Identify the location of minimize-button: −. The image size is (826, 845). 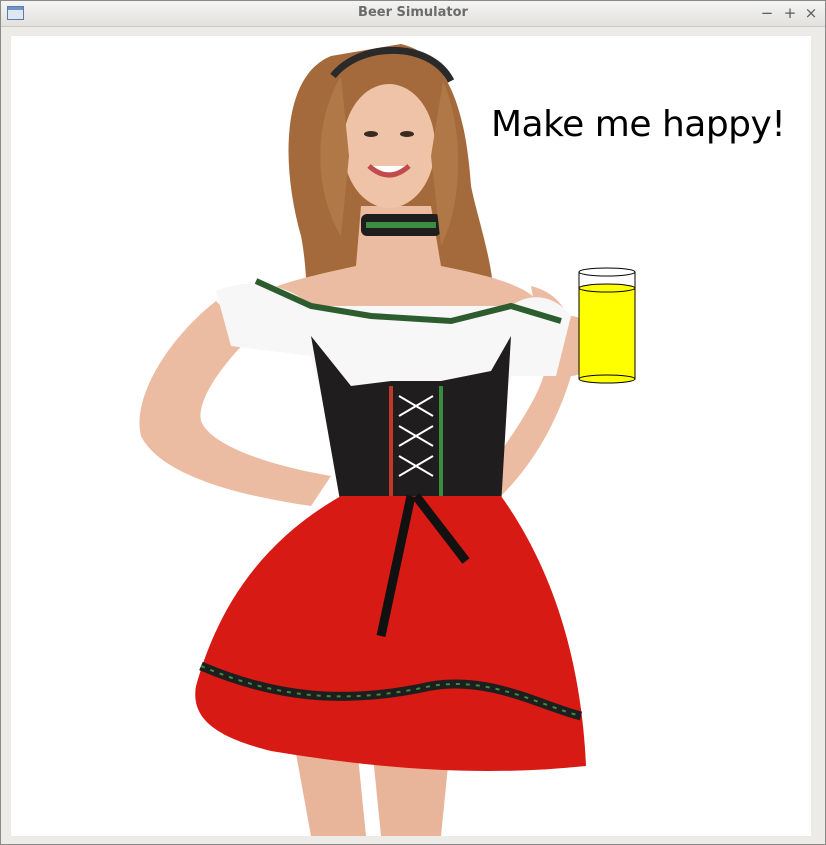
(767, 13).